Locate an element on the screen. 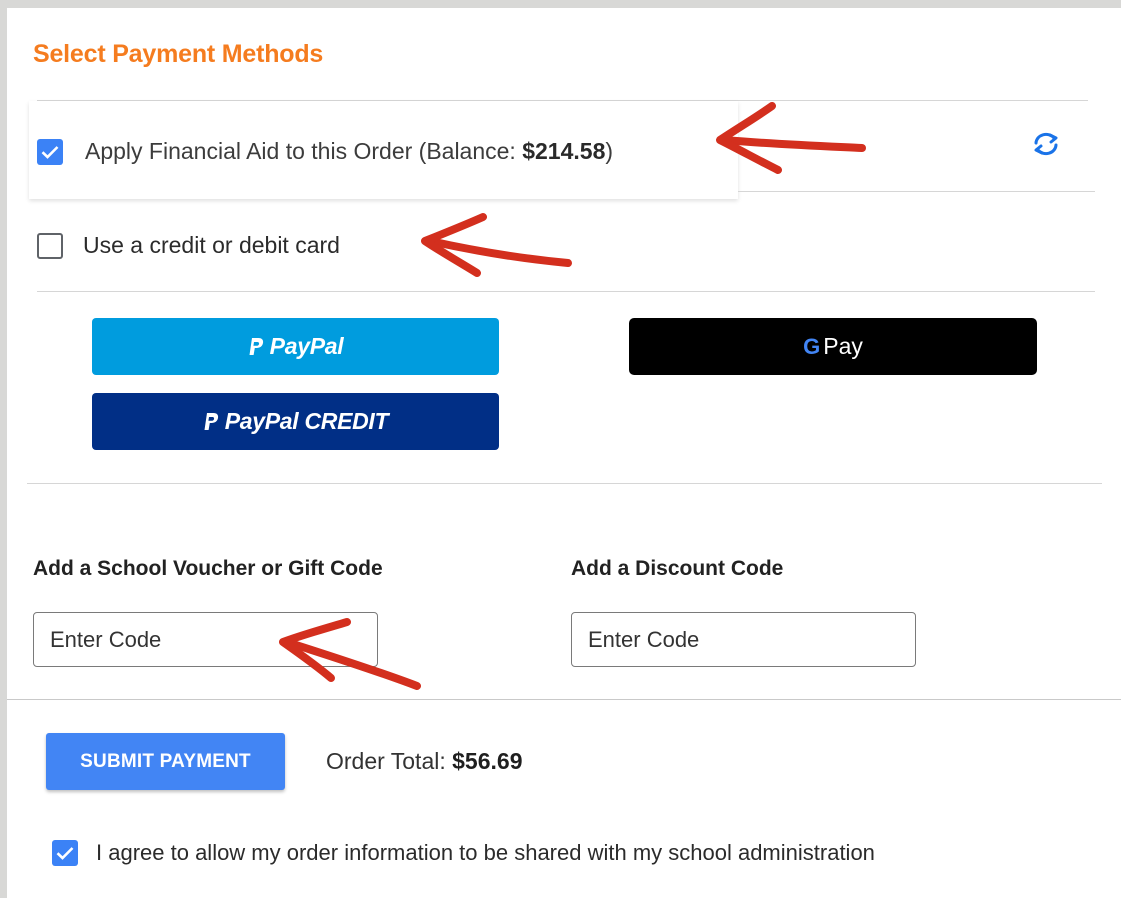 Image resolution: width=1121 pixels, height=898 pixels. credit-card-label: Use a credit or debit card is located at coordinates (211, 245).